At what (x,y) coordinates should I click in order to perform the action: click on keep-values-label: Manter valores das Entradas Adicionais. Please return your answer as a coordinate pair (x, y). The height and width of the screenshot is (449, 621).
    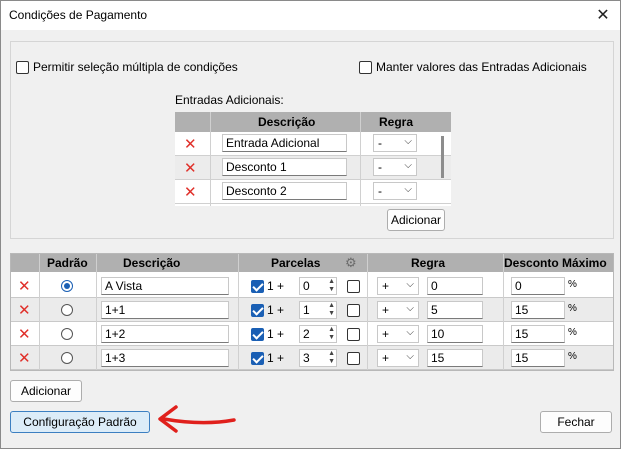
    Looking at the image, I should click on (481, 67).